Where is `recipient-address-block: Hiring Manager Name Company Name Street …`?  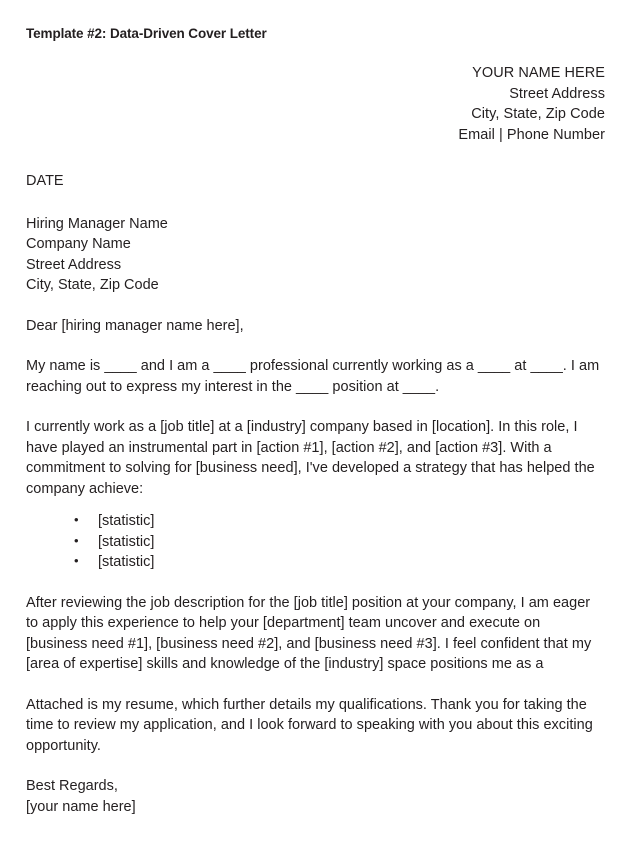
recipient-address-block: Hiring Manager Name Company Name Street … is located at coordinates (315, 255).